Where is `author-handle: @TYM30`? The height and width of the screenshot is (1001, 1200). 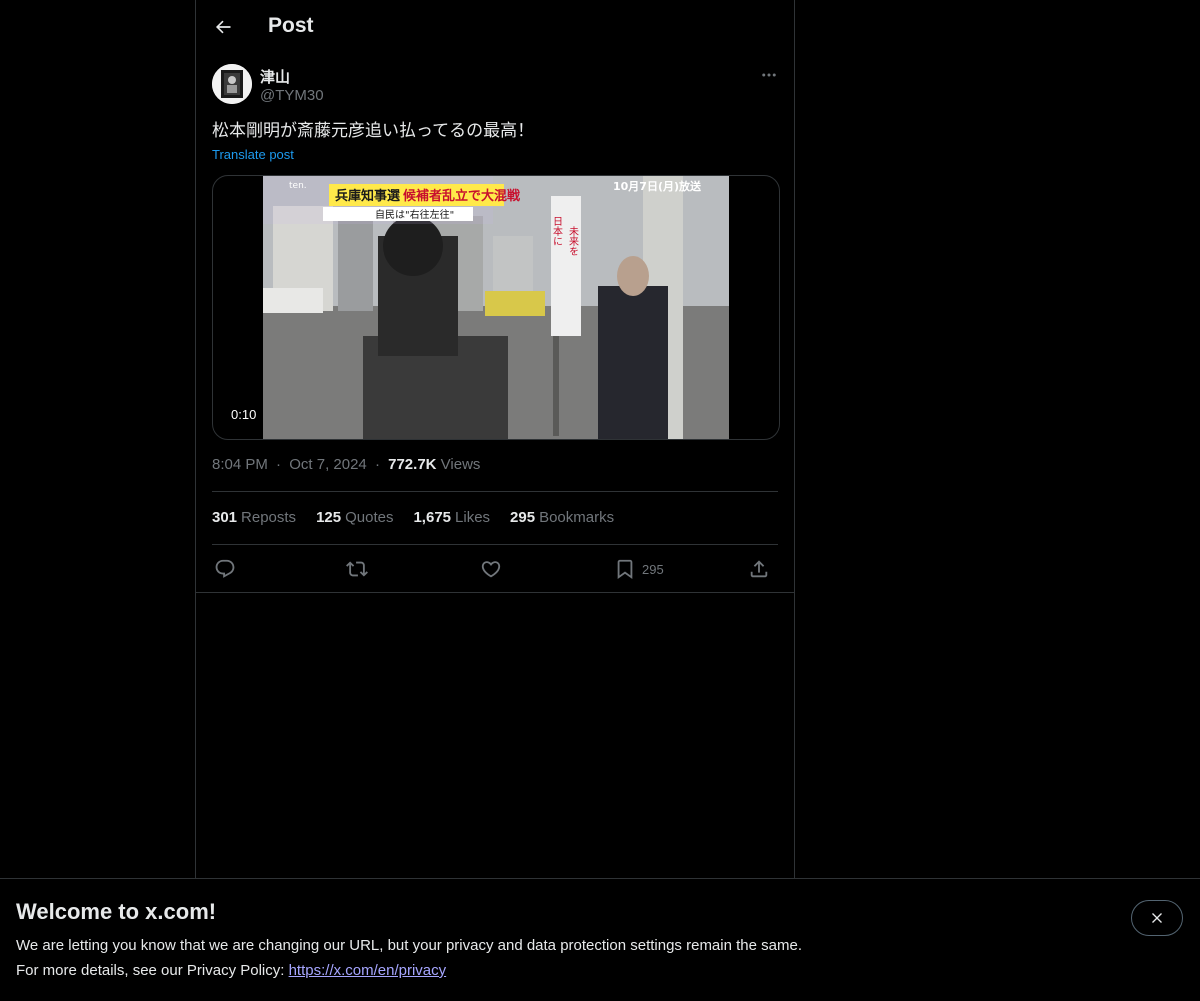
author-handle: @TYM30 is located at coordinates (292, 95).